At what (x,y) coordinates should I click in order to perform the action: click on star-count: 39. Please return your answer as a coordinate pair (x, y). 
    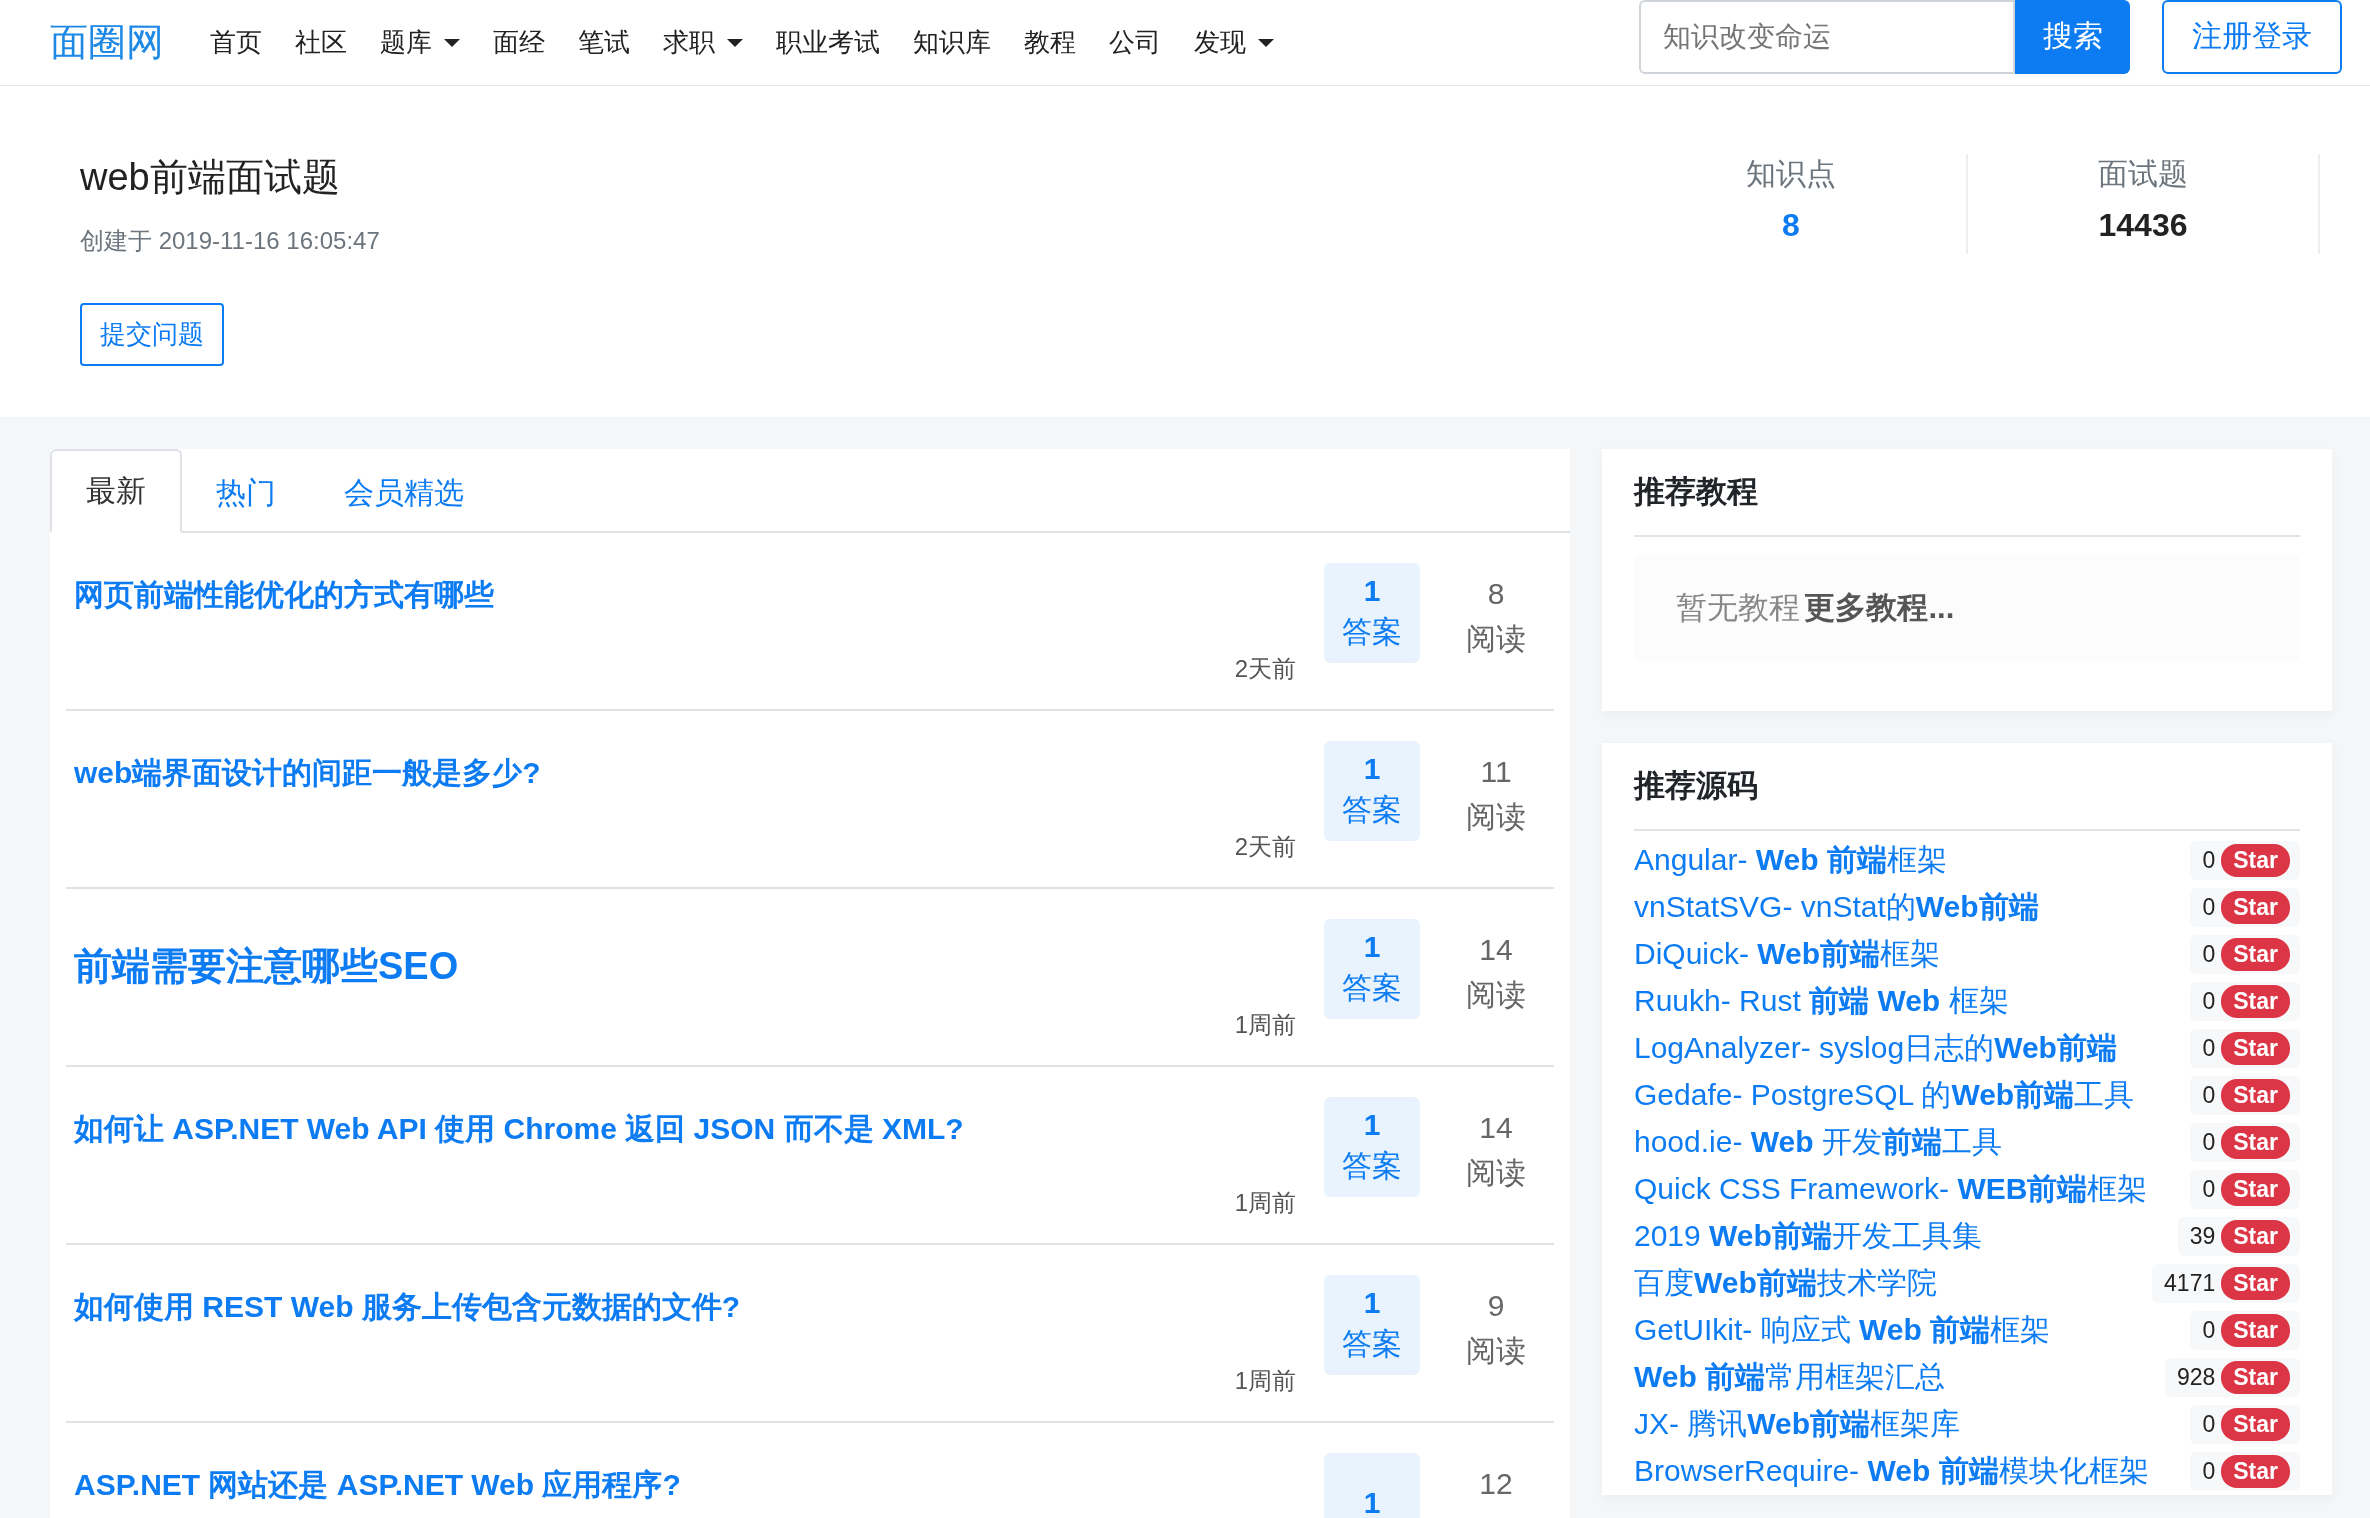
    Looking at the image, I should click on (2202, 1236).